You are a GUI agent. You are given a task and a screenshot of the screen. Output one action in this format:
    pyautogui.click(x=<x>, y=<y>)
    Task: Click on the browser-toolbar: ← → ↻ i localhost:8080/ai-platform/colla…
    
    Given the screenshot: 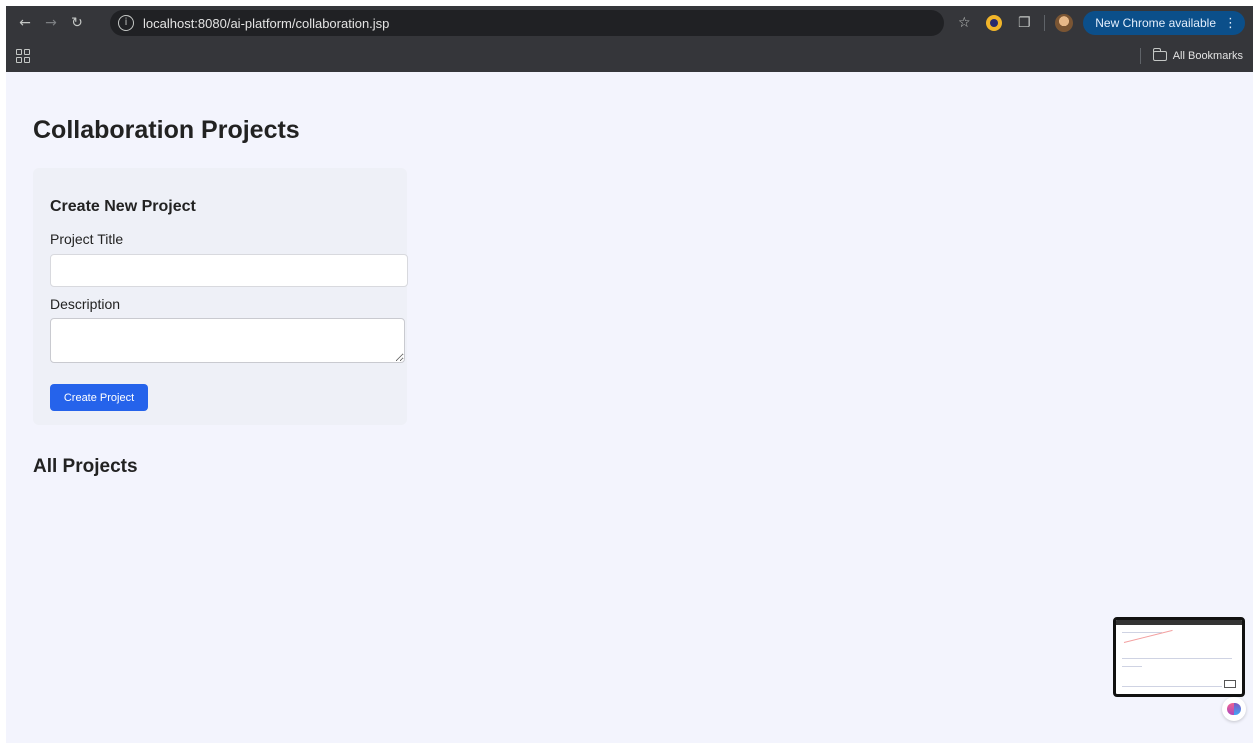 What is the action you would take?
    pyautogui.click(x=629, y=23)
    